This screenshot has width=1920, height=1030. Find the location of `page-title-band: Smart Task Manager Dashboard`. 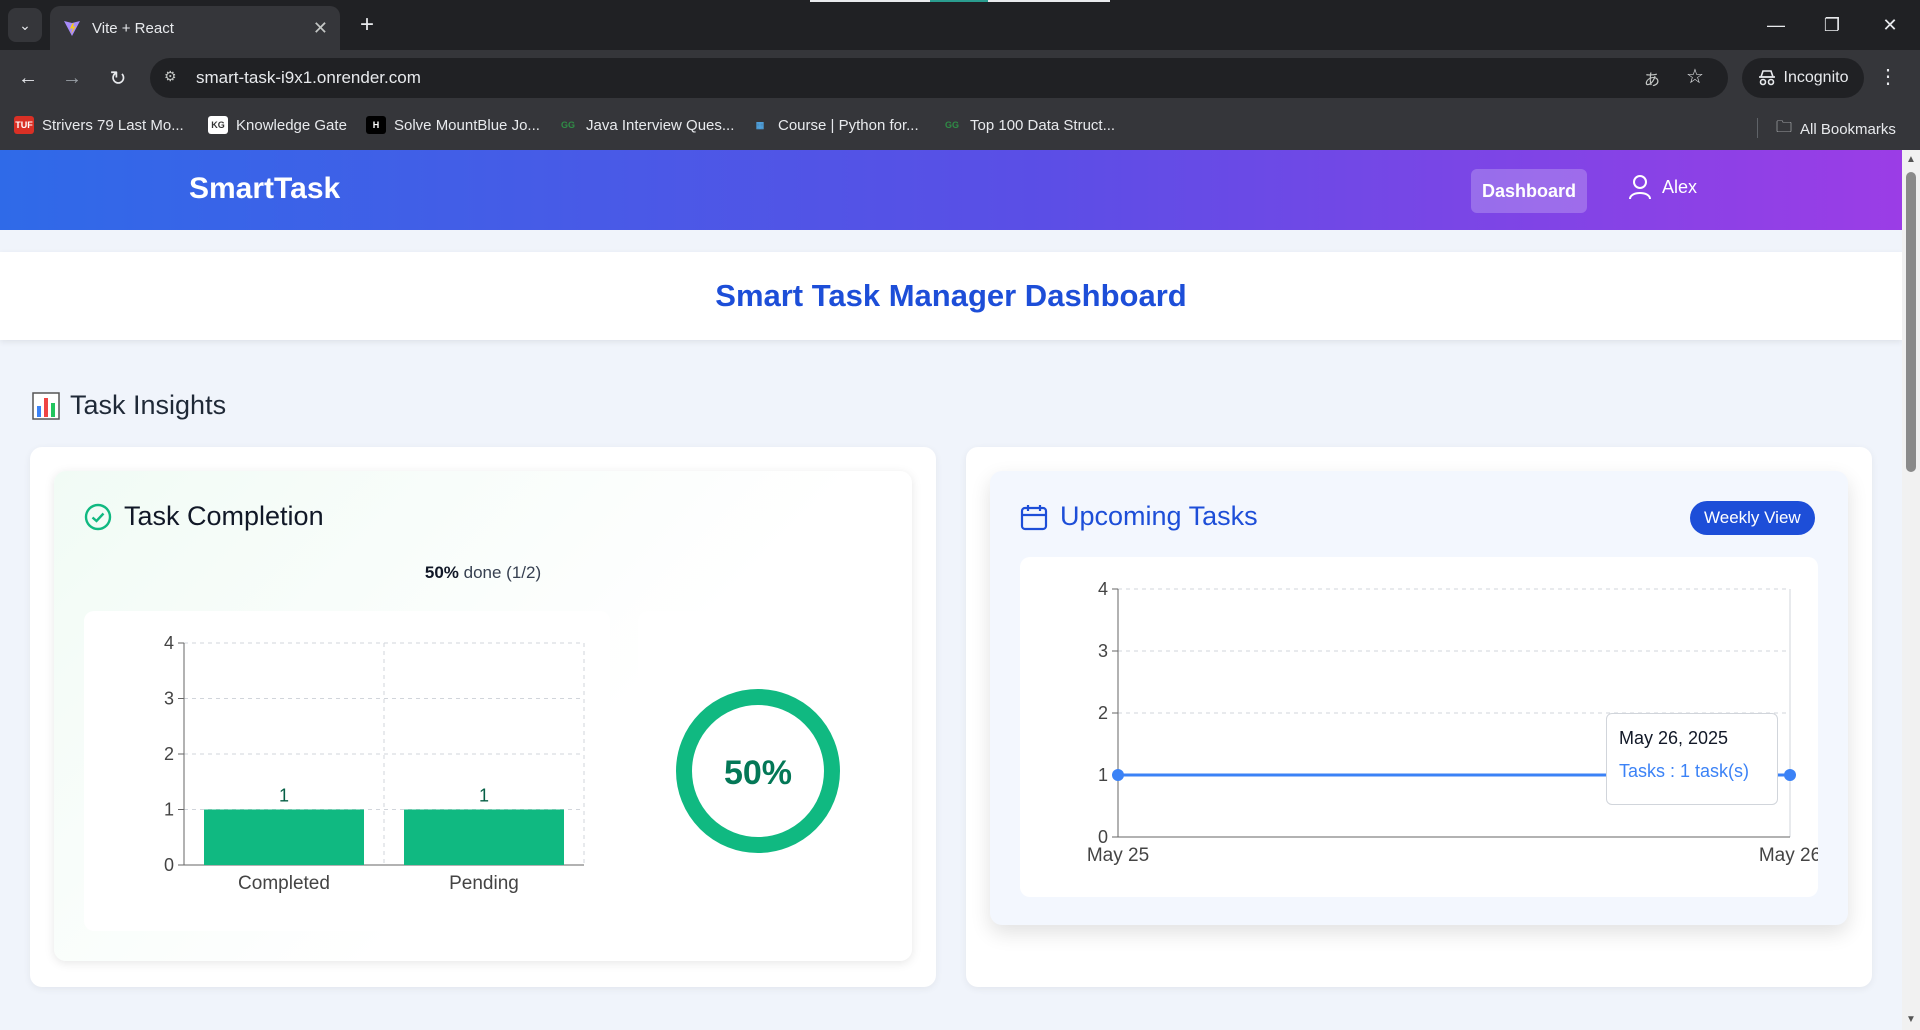

page-title-band: Smart Task Manager Dashboard is located at coordinates (951, 296).